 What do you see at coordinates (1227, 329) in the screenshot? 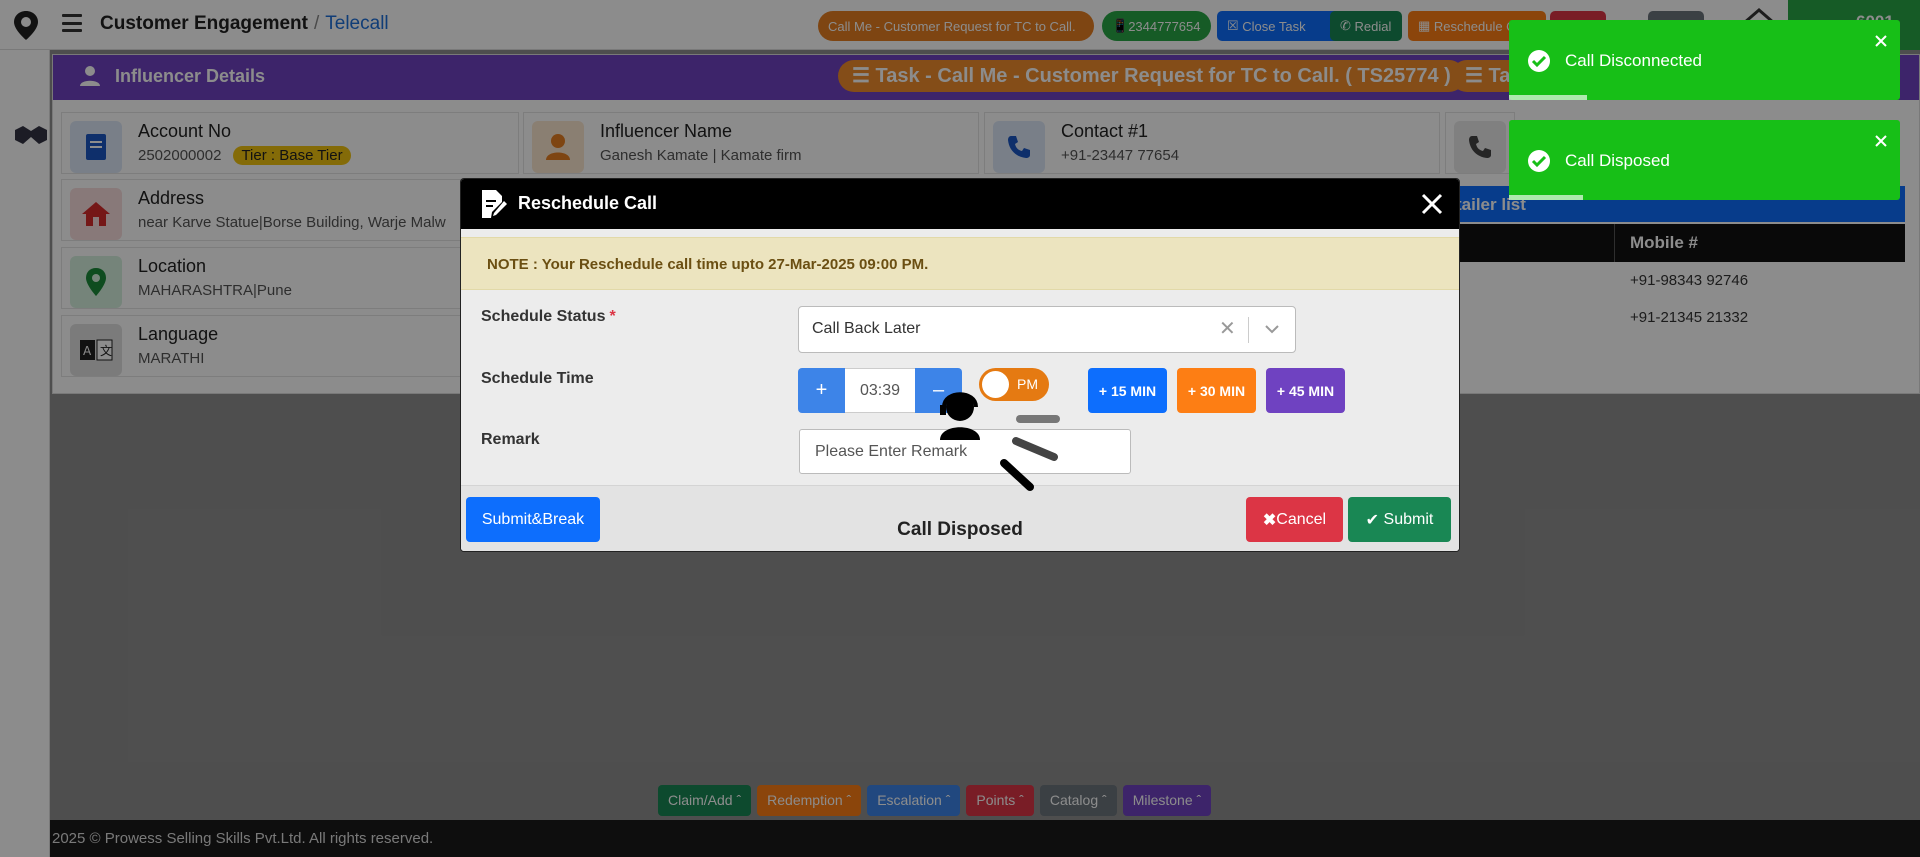
I see `clear-icon: ✕` at bounding box center [1227, 329].